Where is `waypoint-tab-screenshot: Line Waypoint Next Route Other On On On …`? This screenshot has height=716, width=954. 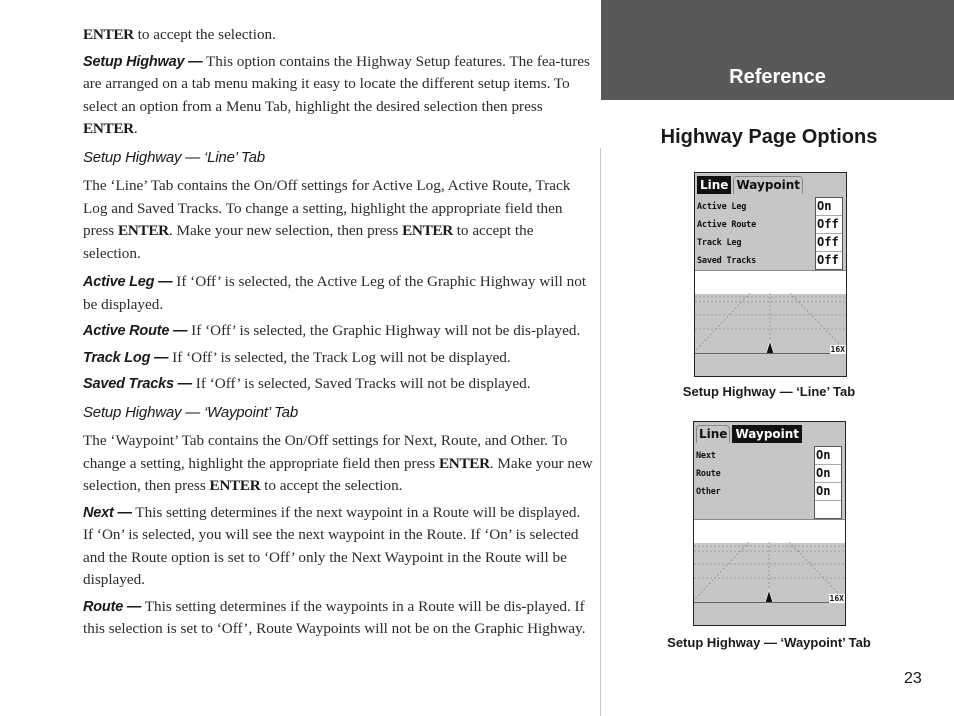 waypoint-tab-screenshot: Line Waypoint Next Route Other On On On … is located at coordinates (769, 523).